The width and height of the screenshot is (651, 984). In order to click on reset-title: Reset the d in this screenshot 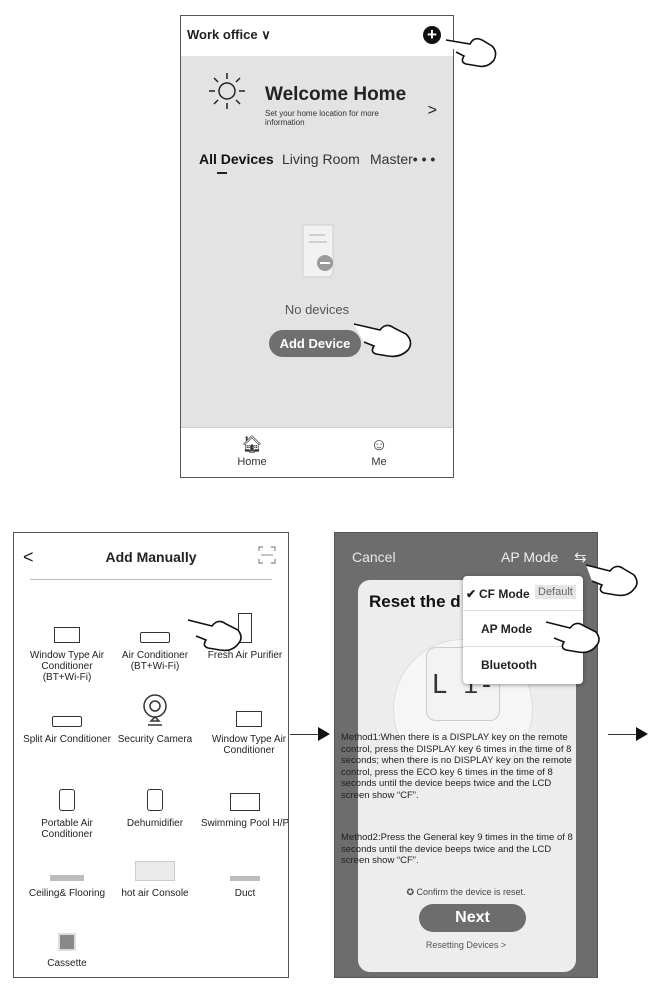, I will do `click(415, 601)`.